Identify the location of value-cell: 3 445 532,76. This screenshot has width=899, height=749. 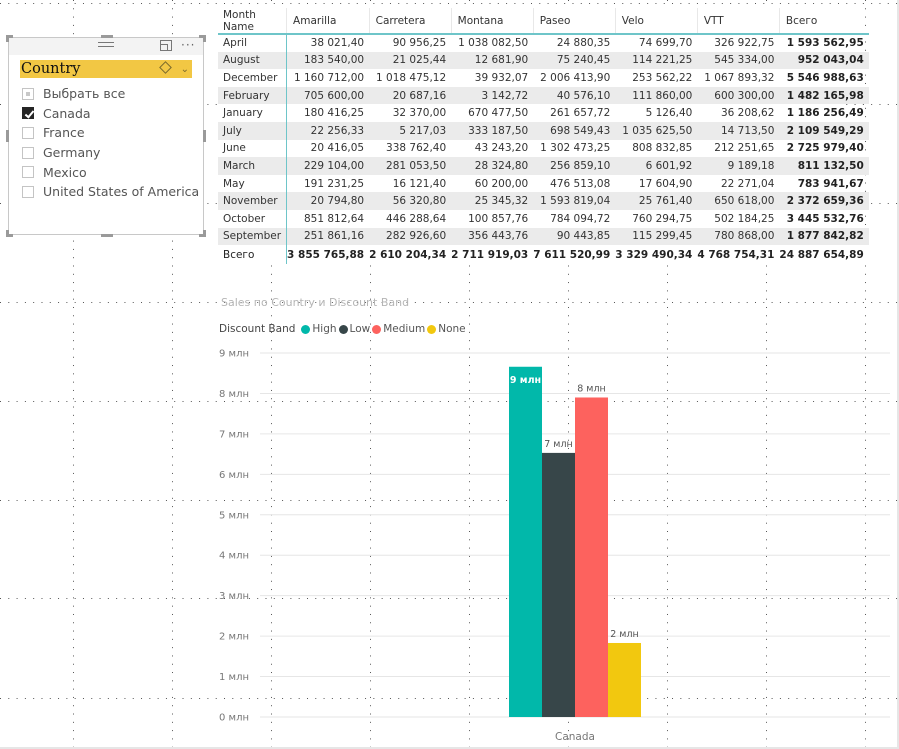
(825, 218).